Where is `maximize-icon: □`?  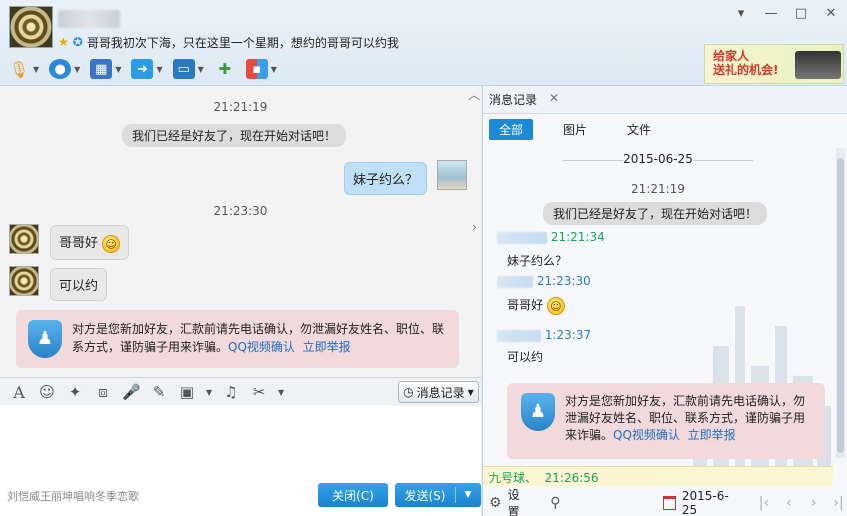 maximize-icon: □ is located at coordinates (801, 13).